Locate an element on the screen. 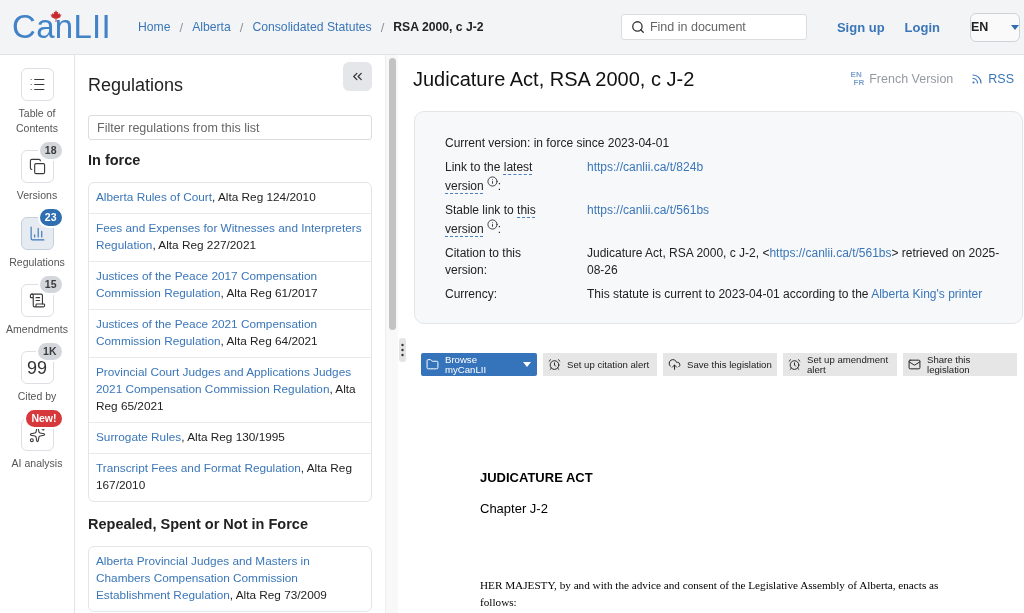 The height and width of the screenshot is (613, 1024). inline-link: https://canlii.ca/t/561bs is located at coordinates (830, 253).